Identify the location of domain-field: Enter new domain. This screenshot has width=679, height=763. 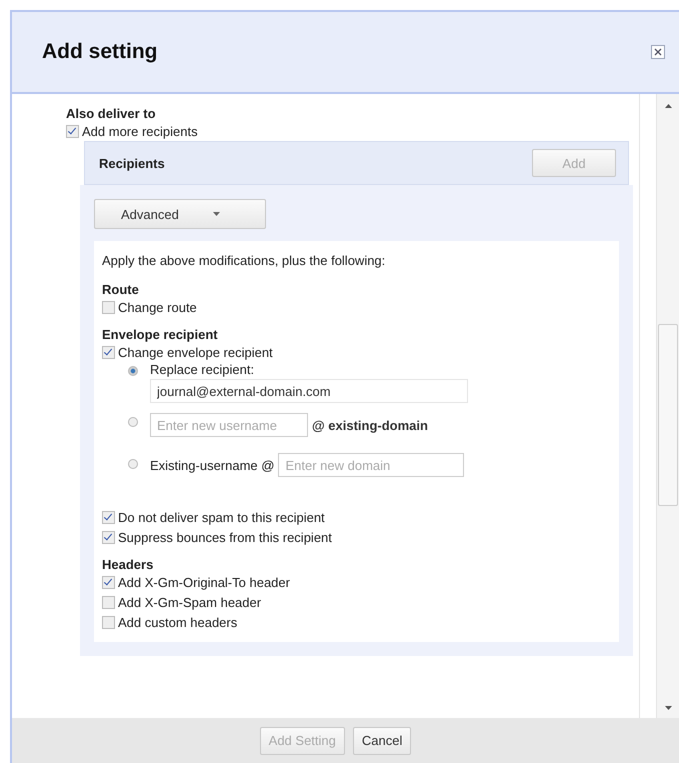
(371, 465).